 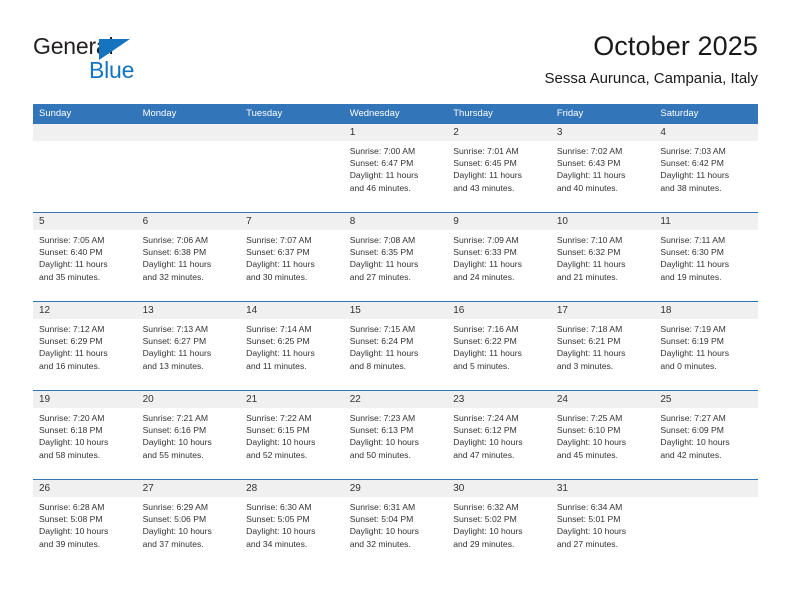 What do you see at coordinates (128, 59) in the screenshot?
I see `generalblue-logo: General Blue` at bounding box center [128, 59].